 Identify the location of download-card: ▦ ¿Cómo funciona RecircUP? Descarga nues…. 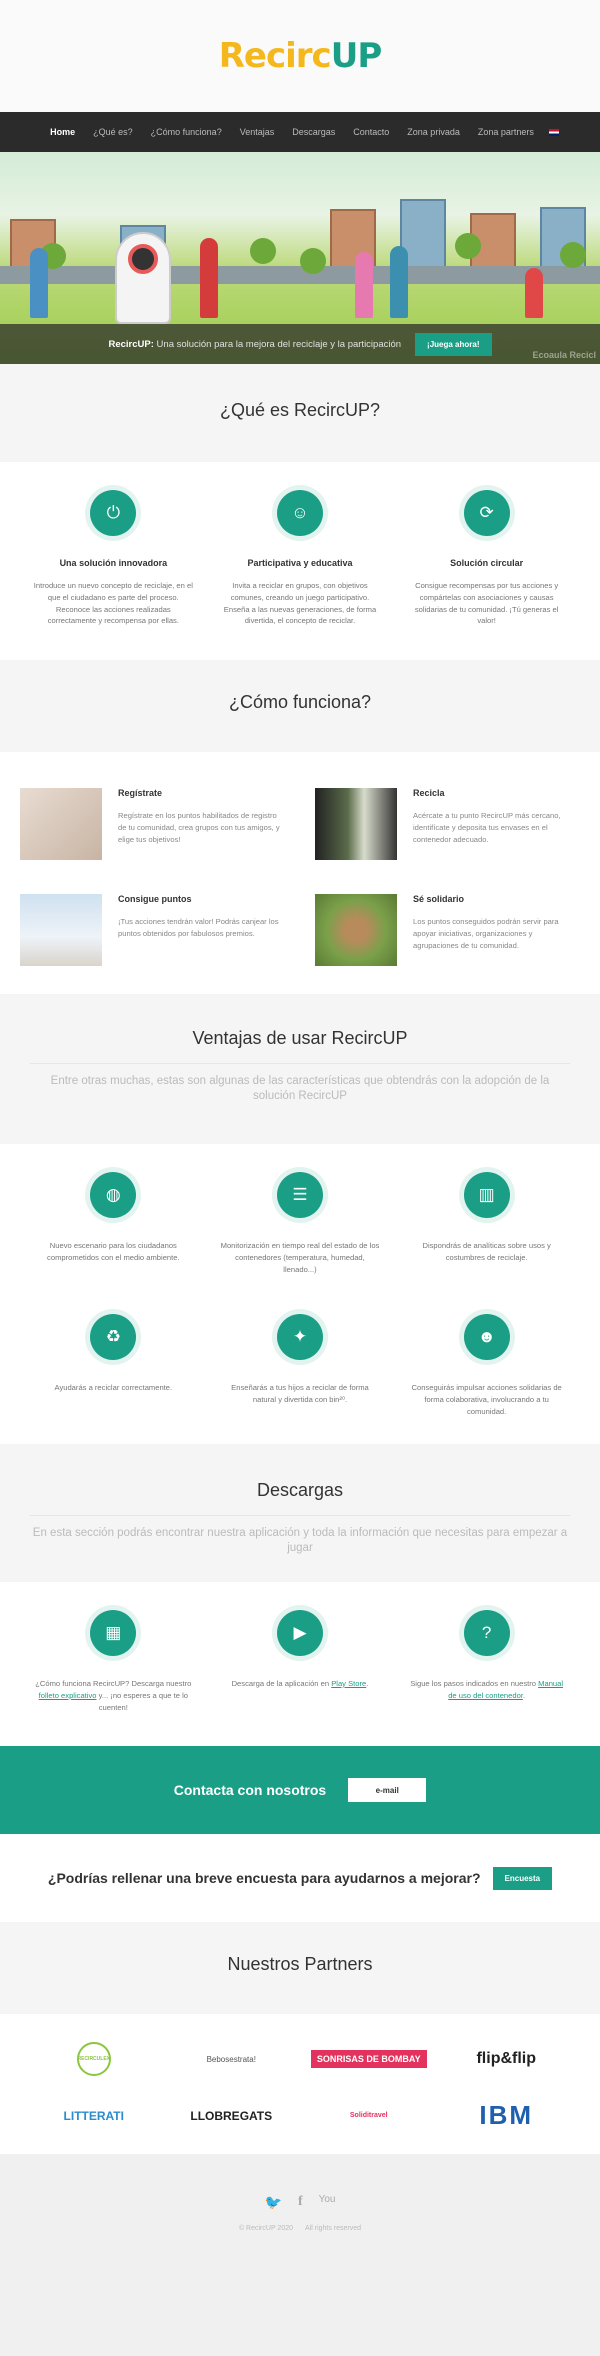
(113, 1663).